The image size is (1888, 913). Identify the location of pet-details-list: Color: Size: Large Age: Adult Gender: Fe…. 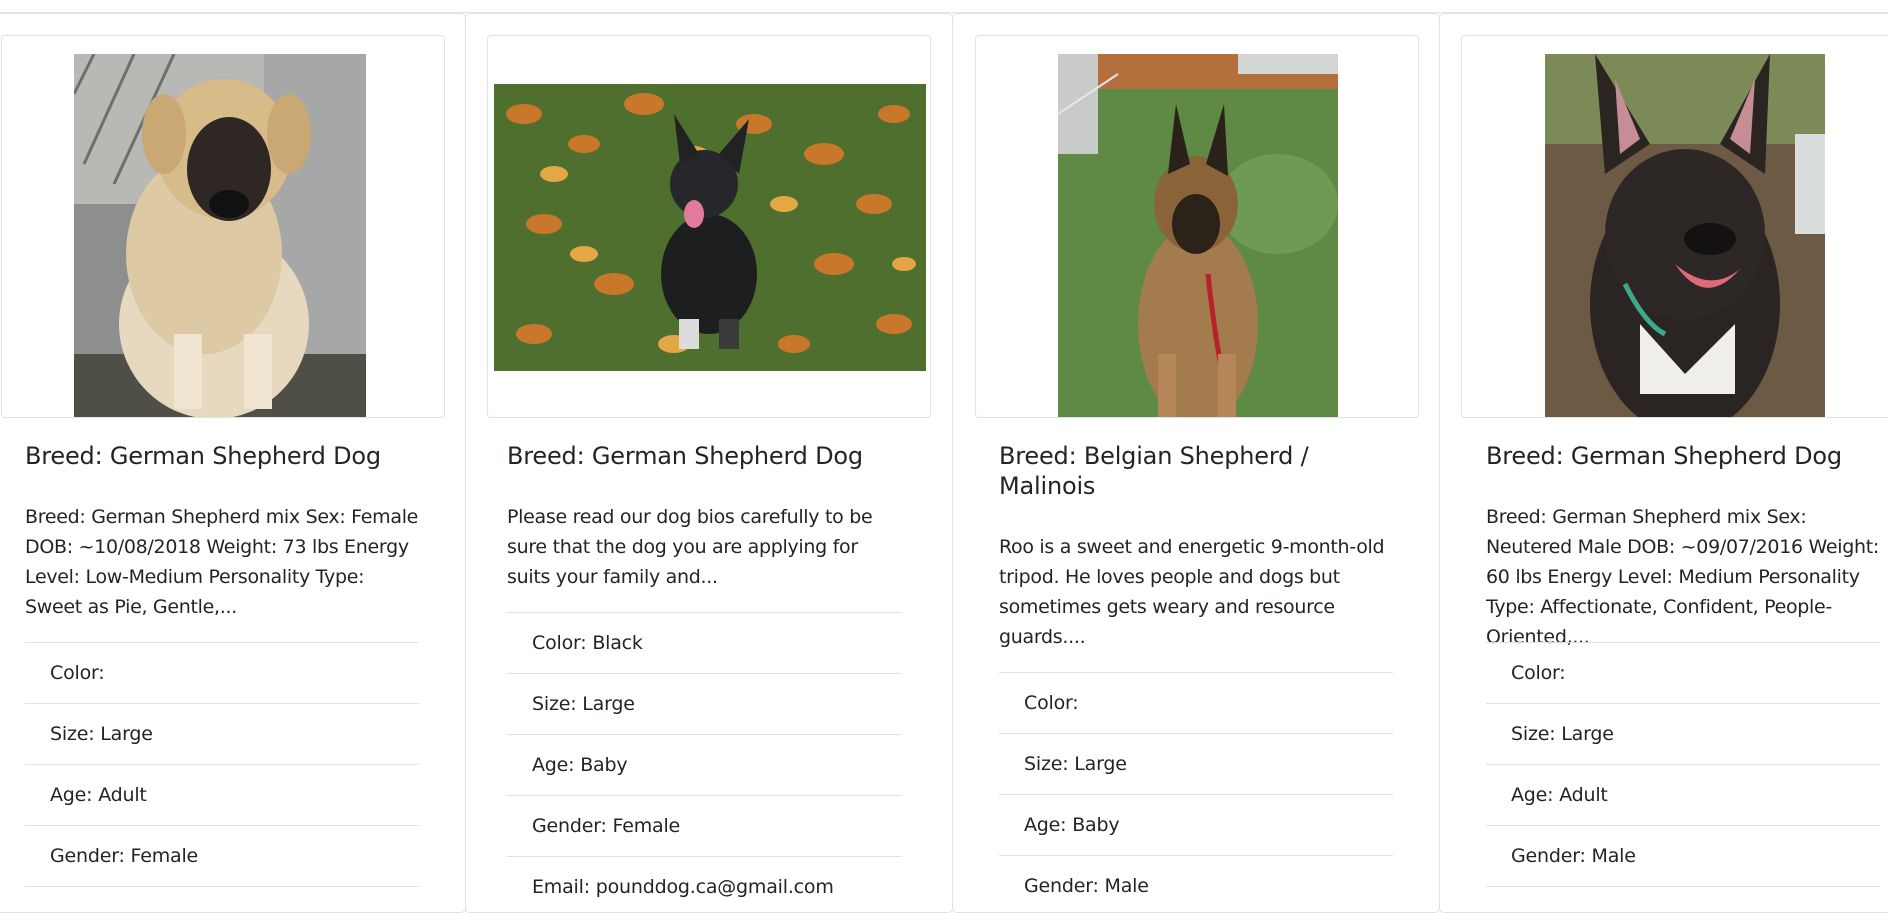
(222, 764).